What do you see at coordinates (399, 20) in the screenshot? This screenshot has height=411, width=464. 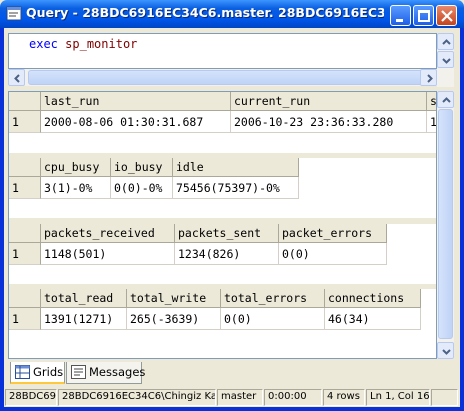 I see `minimize-icon` at bounding box center [399, 20].